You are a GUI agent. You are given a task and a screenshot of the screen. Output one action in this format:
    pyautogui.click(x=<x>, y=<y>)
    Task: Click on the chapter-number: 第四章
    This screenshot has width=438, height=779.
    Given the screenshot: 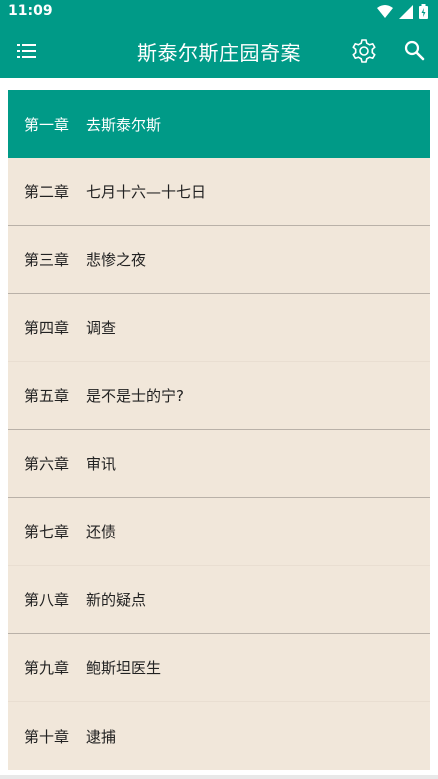 What is the action you would take?
    pyautogui.click(x=47, y=328)
    